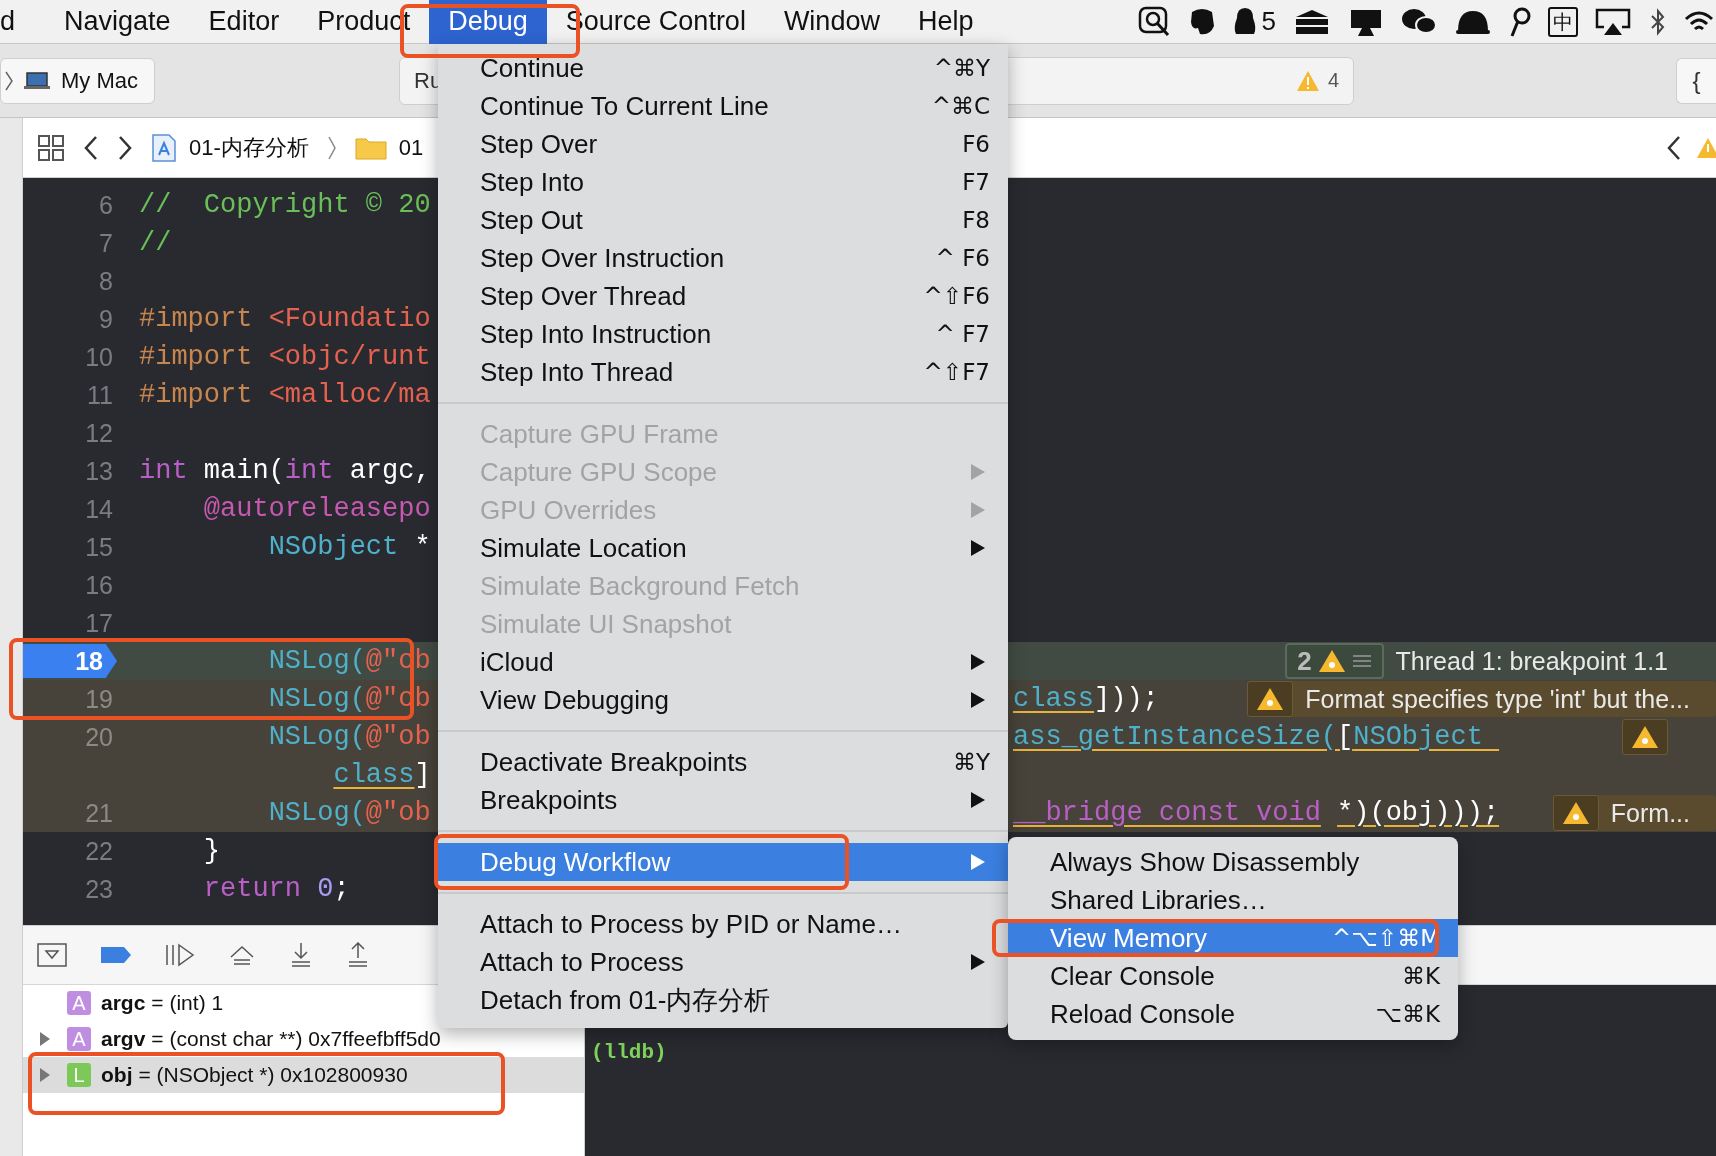 The width and height of the screenshot is (1716, 1156). Describe the element at coordinates (285, 395) in the screenshot. I see `code-line: #import <malloc/ma` at that location.